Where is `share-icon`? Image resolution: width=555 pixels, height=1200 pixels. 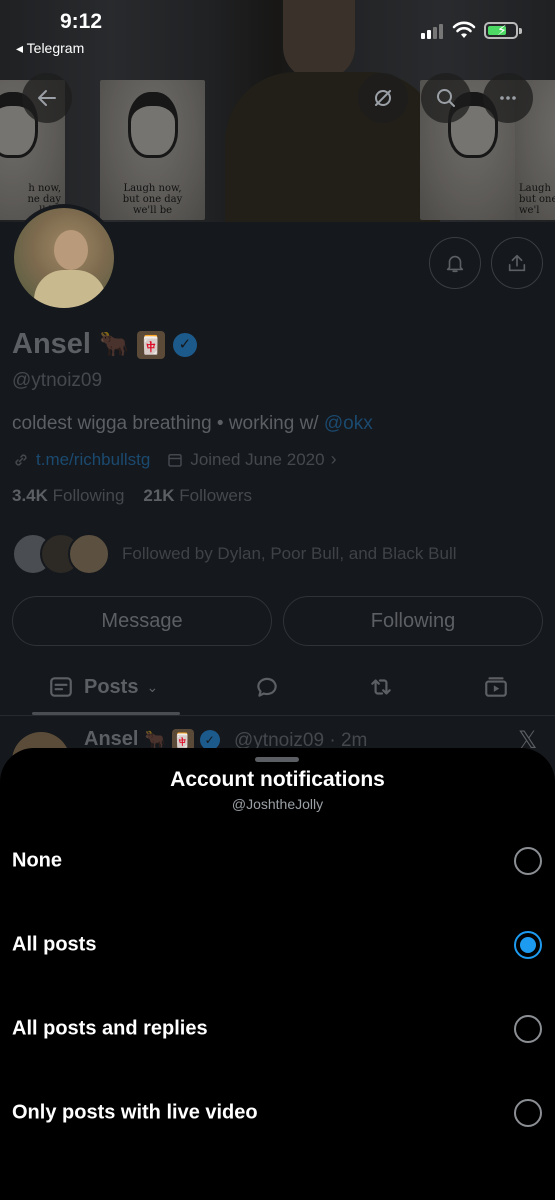
share-icon is located at coordinates (517, 263).